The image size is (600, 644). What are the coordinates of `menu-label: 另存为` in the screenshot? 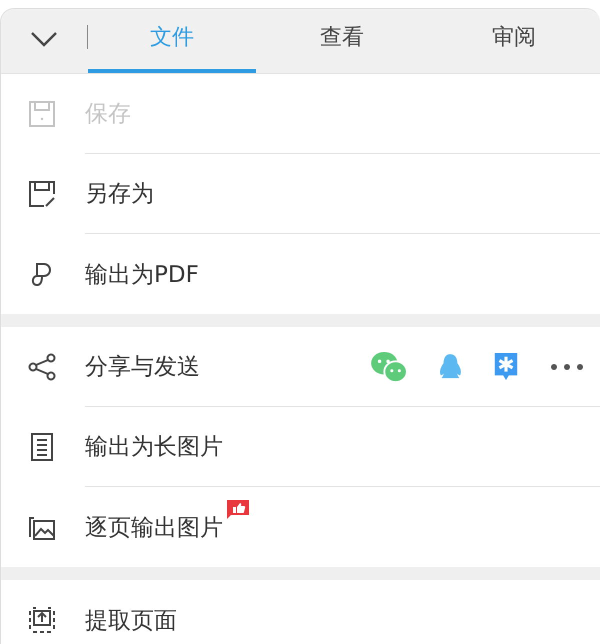 It's located at (119, 194).